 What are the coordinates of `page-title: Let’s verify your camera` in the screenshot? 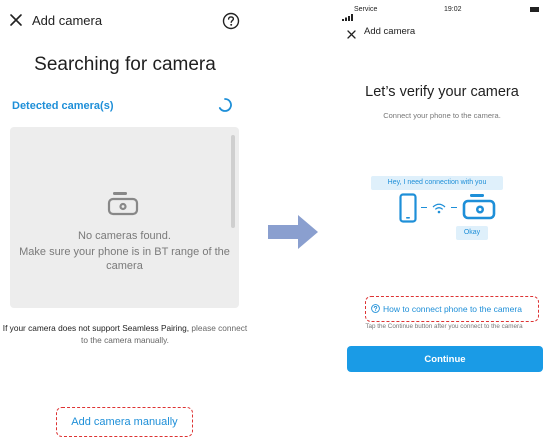 It's located at (442, 92).